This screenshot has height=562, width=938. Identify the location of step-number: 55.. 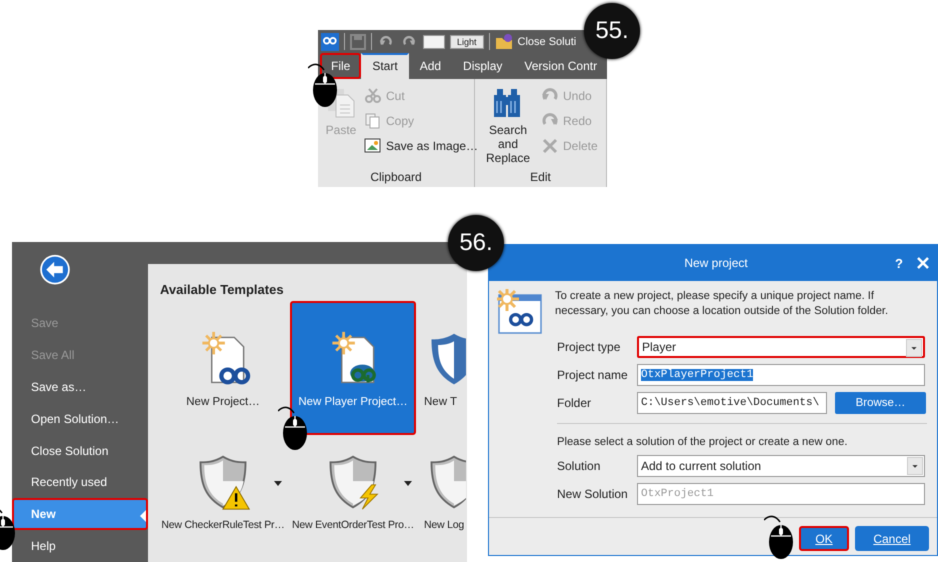
(612, 31).